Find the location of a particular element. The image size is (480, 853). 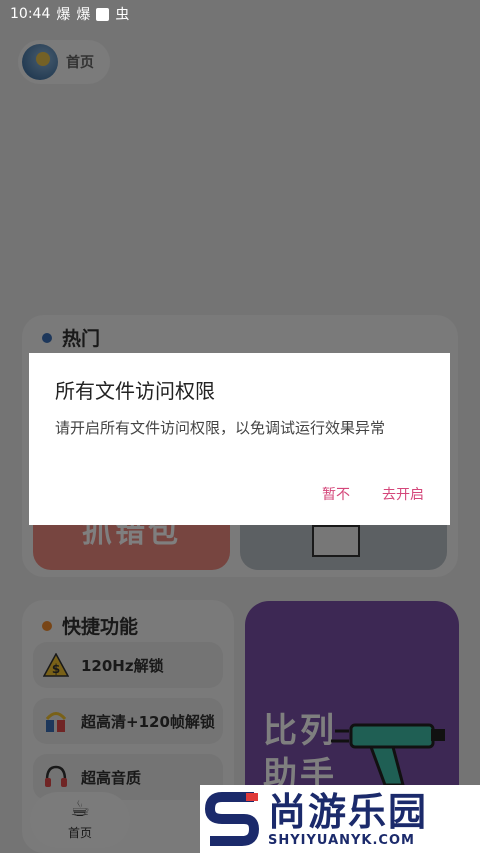

square-icon is located at coordinates (103, 14).